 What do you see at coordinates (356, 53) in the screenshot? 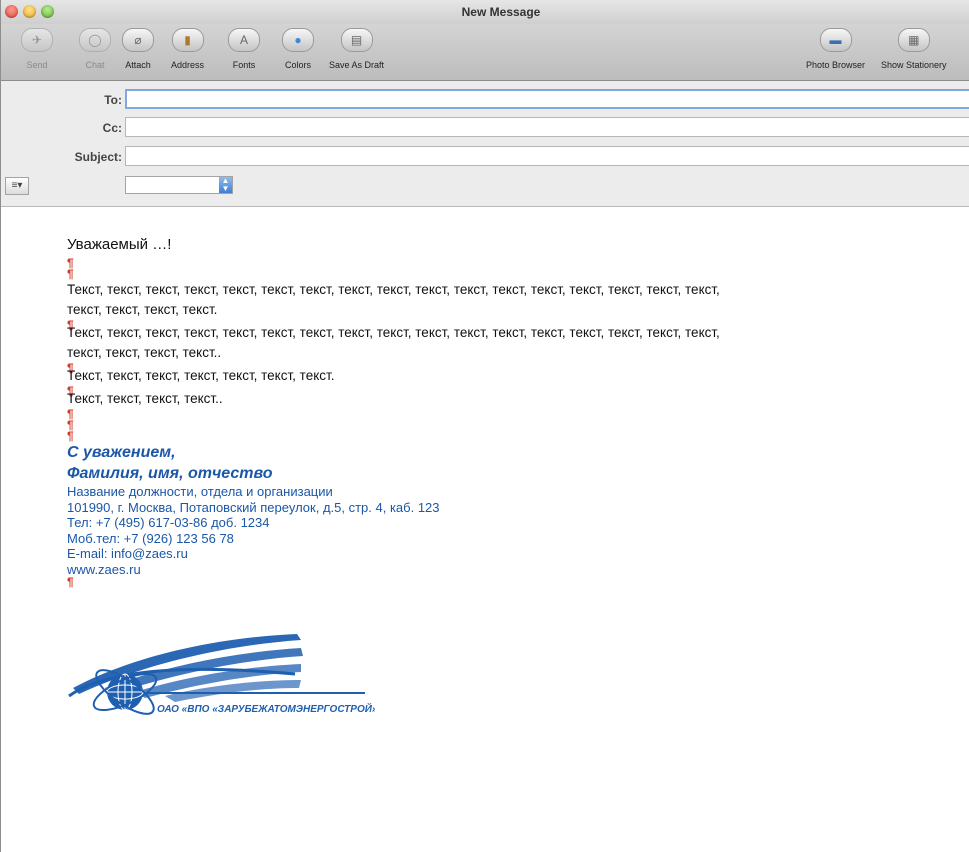
I see `save-as-draft-button: ▤ Save As Draft` at bounding box center [356, 53].